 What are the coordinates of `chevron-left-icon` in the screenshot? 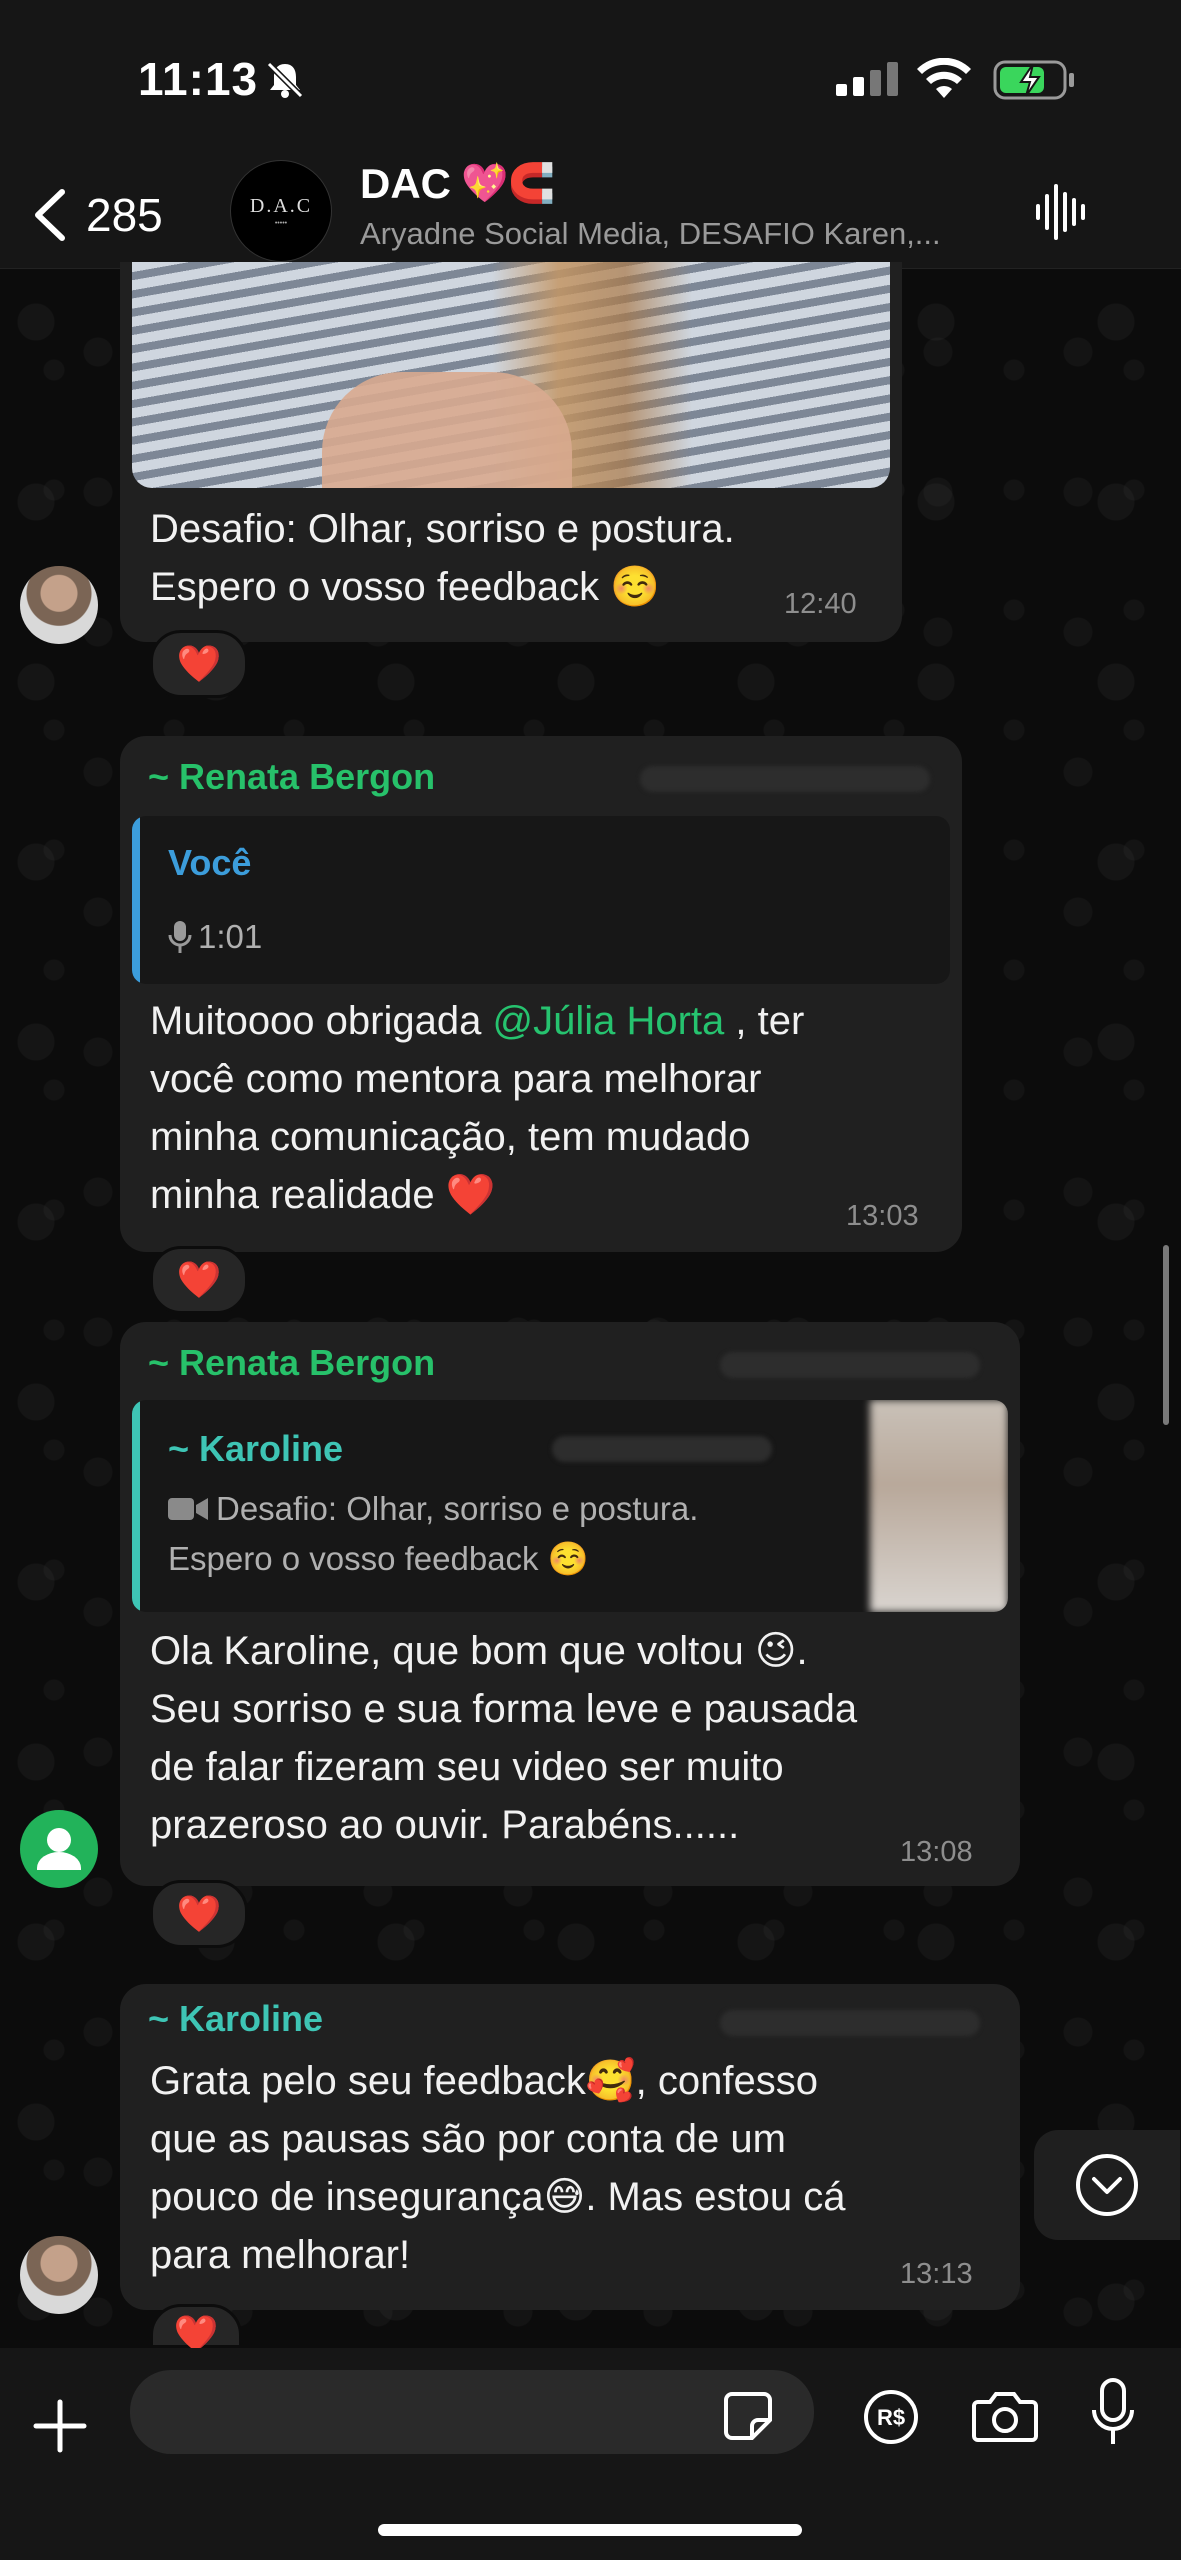 It's located at (50, 215).